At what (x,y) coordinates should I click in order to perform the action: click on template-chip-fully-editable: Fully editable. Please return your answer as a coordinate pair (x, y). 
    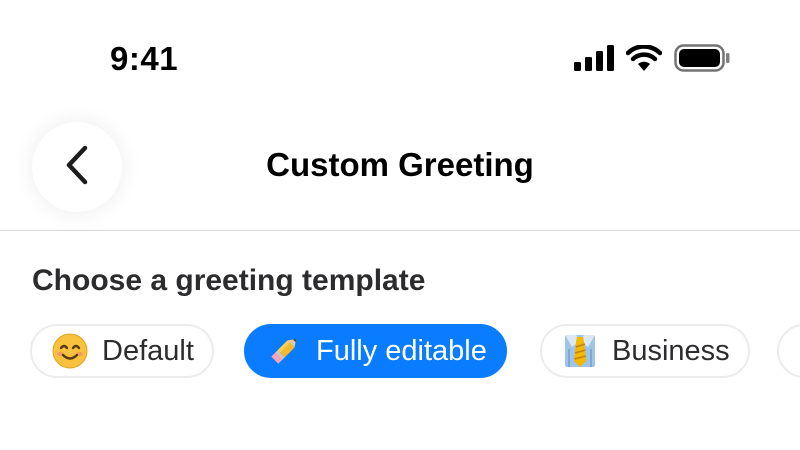
    Looking at the image, I should click on (375, 351).